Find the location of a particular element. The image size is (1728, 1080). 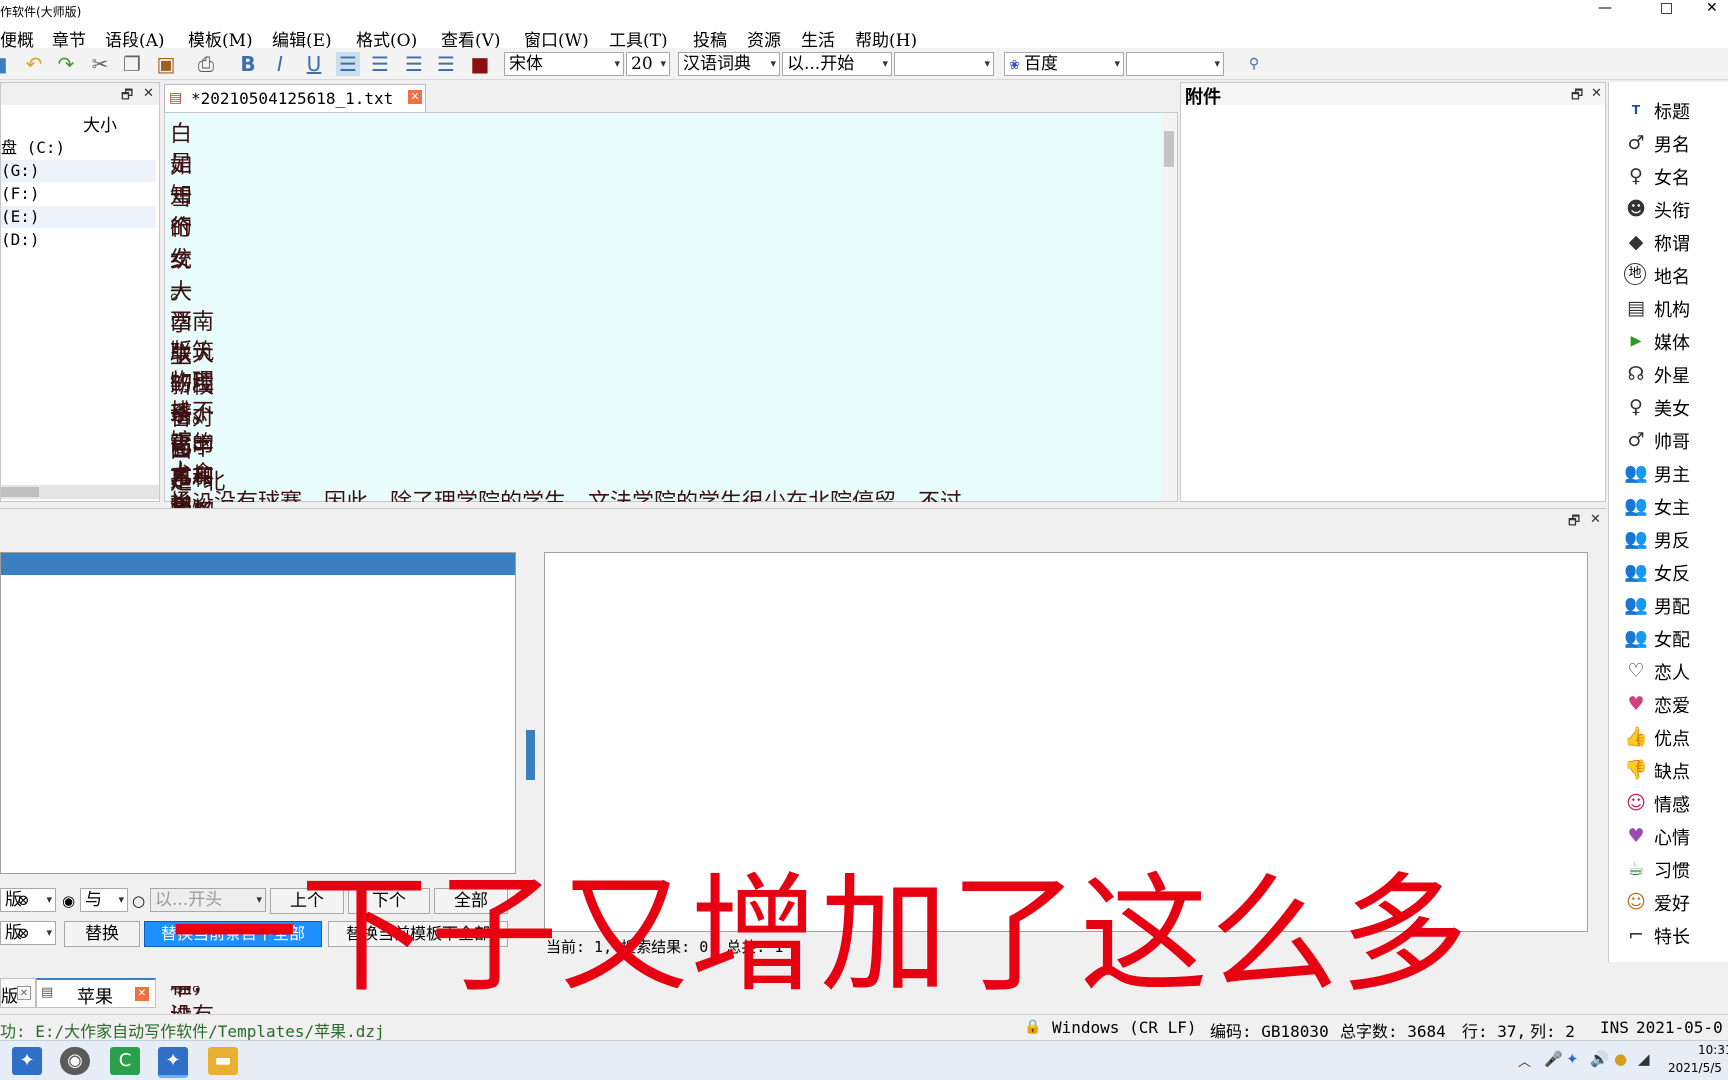

drive-f: (F:) is located at coordinates (78, 194).